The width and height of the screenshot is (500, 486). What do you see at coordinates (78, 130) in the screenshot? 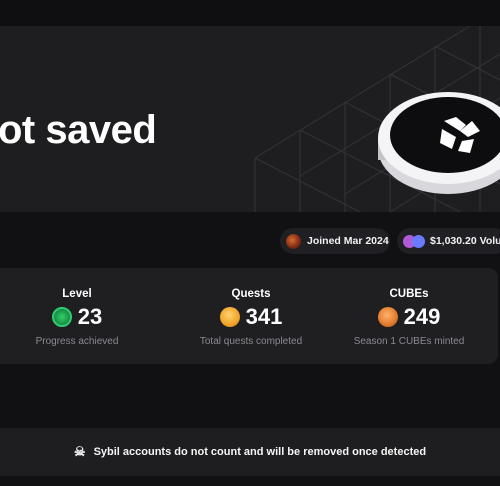
I see `hero-title: ot saved` at bounding box center [78, 130].